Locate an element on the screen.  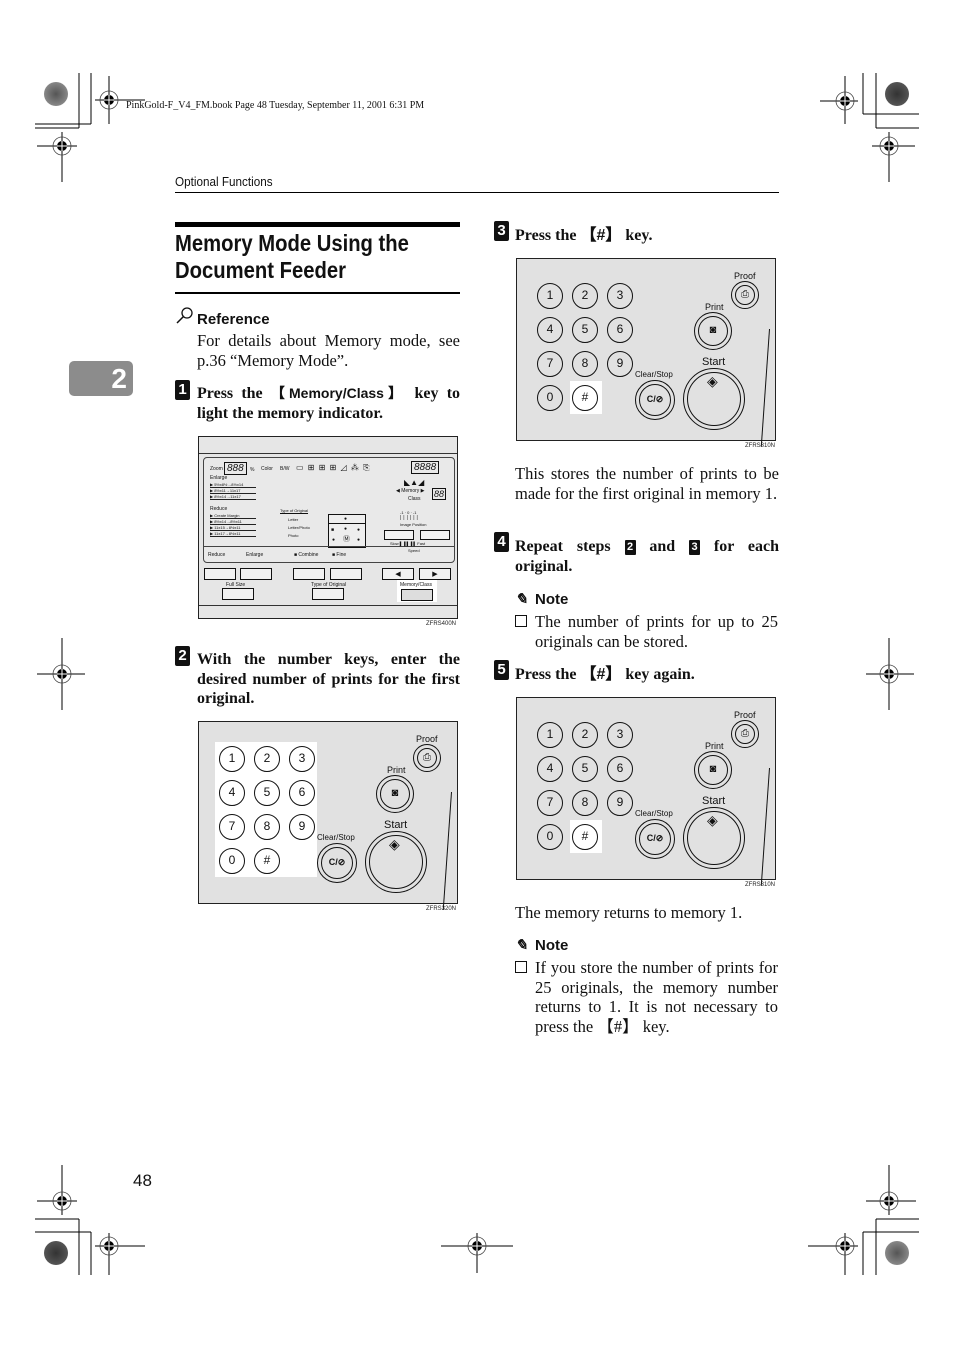
combine-label: ■ Combine is located at coordinates (306, 555).